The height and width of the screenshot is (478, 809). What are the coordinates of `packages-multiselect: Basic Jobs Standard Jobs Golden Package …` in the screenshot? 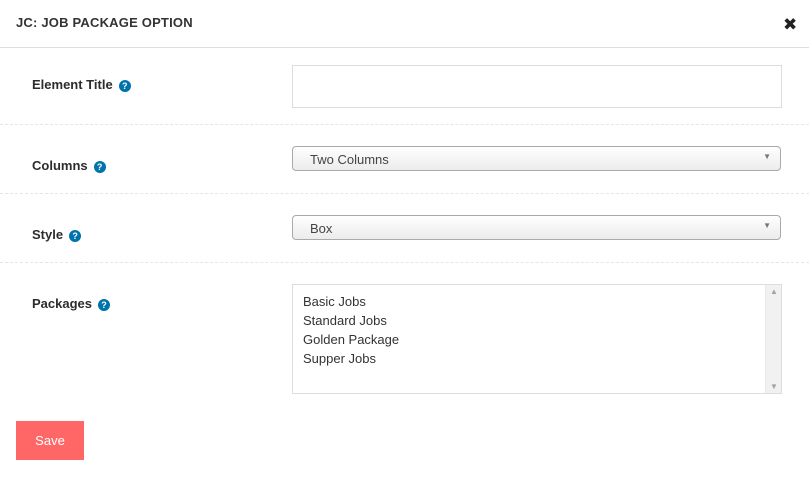 It's located at (537, 339).